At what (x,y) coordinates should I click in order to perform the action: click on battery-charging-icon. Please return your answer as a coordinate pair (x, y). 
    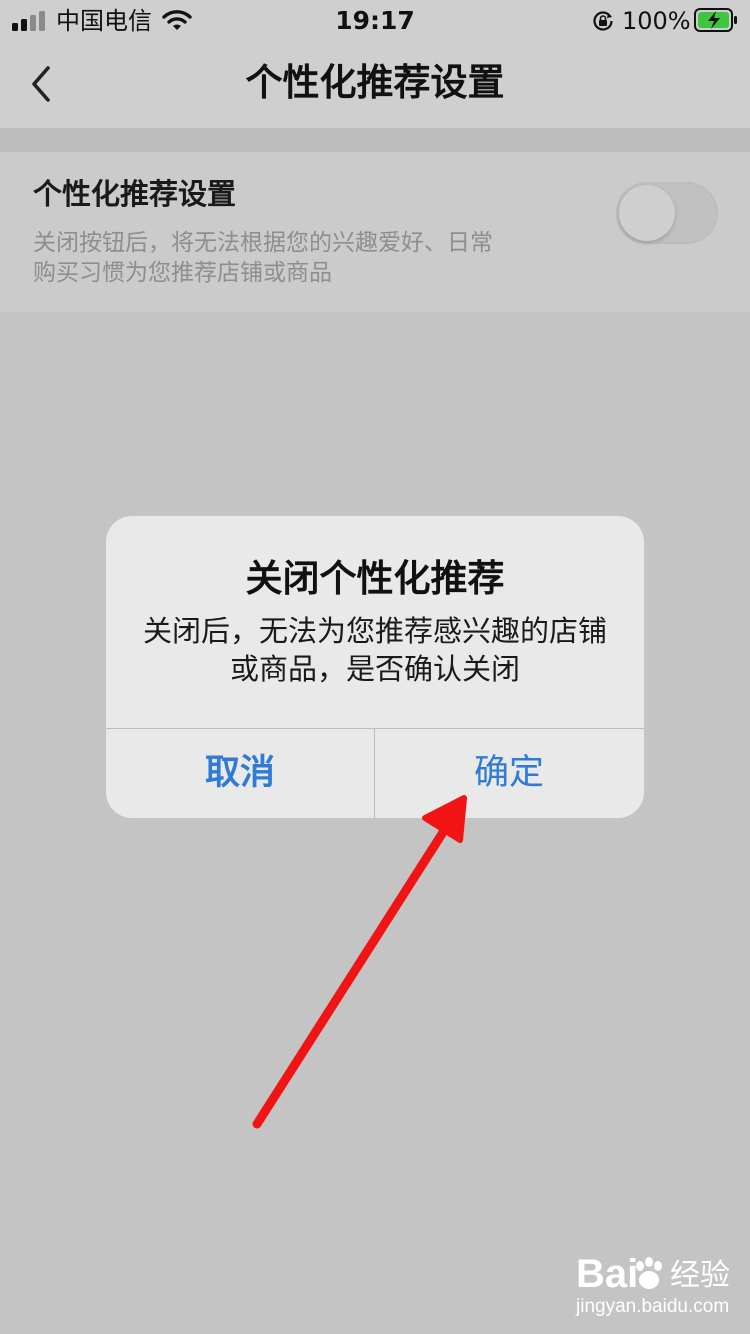
    Looking at the image, I should click on (715, 20).